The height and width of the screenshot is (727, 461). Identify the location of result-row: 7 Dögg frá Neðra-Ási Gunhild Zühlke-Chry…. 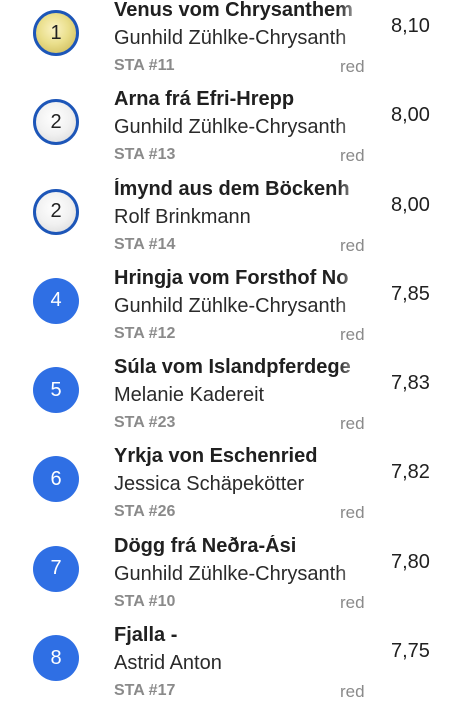
(230, 573).